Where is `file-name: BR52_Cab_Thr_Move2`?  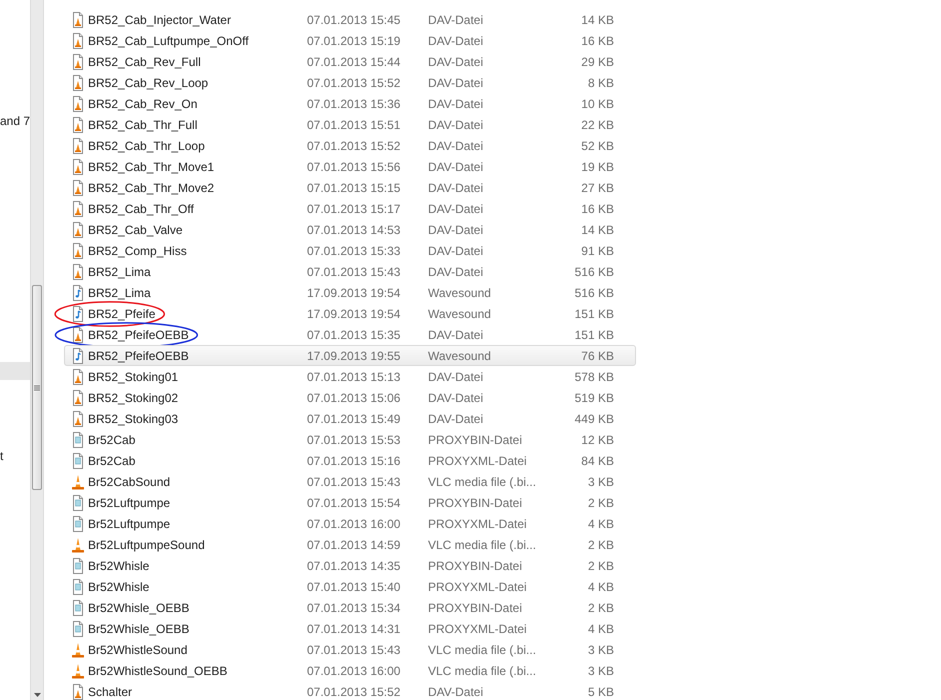 file-name: BR52_Cab_Thr_Move2 is located at coordinates (151, 187).